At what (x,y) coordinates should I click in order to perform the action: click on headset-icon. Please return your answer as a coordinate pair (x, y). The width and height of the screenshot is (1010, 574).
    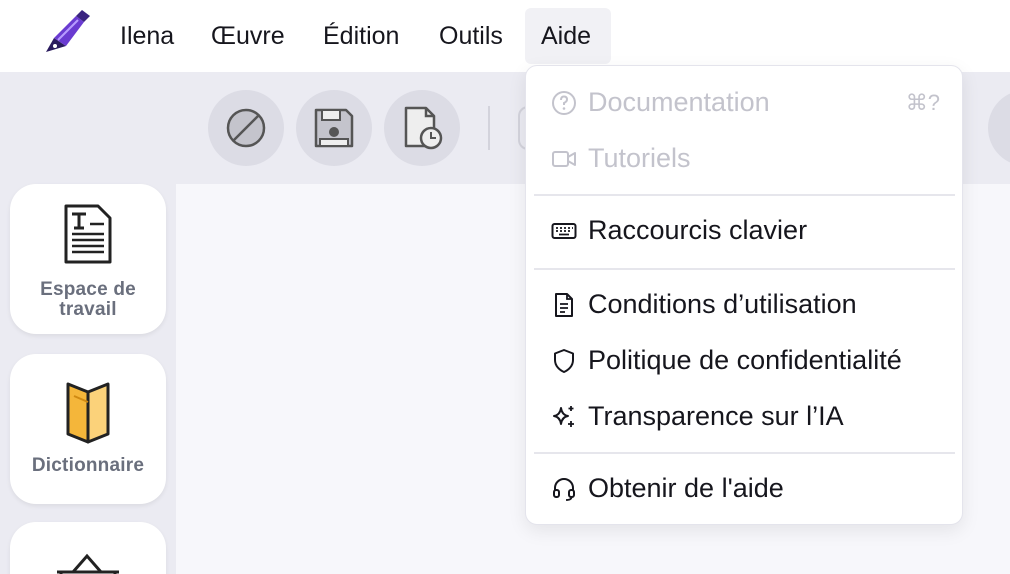
    Looking at the image, I should click on (564, 489).